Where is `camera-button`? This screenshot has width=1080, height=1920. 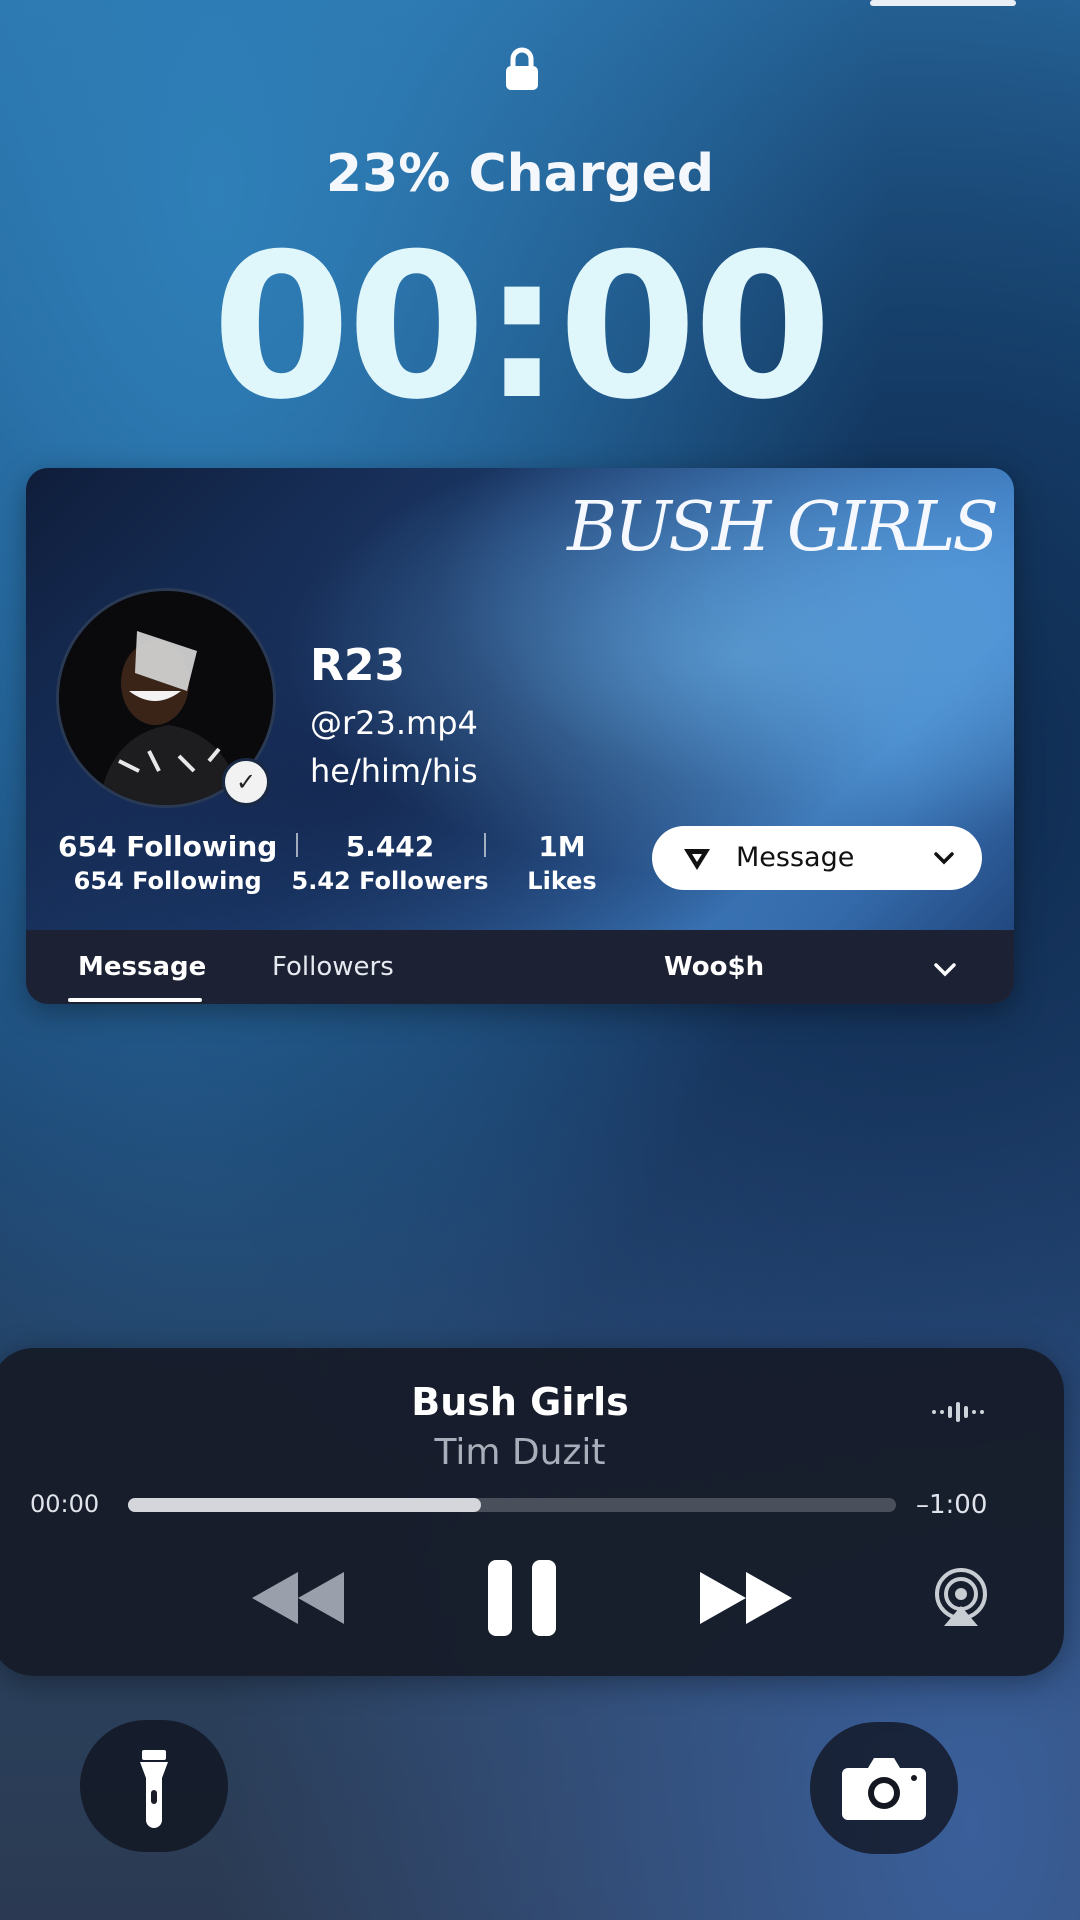 camera-button is located at coordinates (884, 1788).